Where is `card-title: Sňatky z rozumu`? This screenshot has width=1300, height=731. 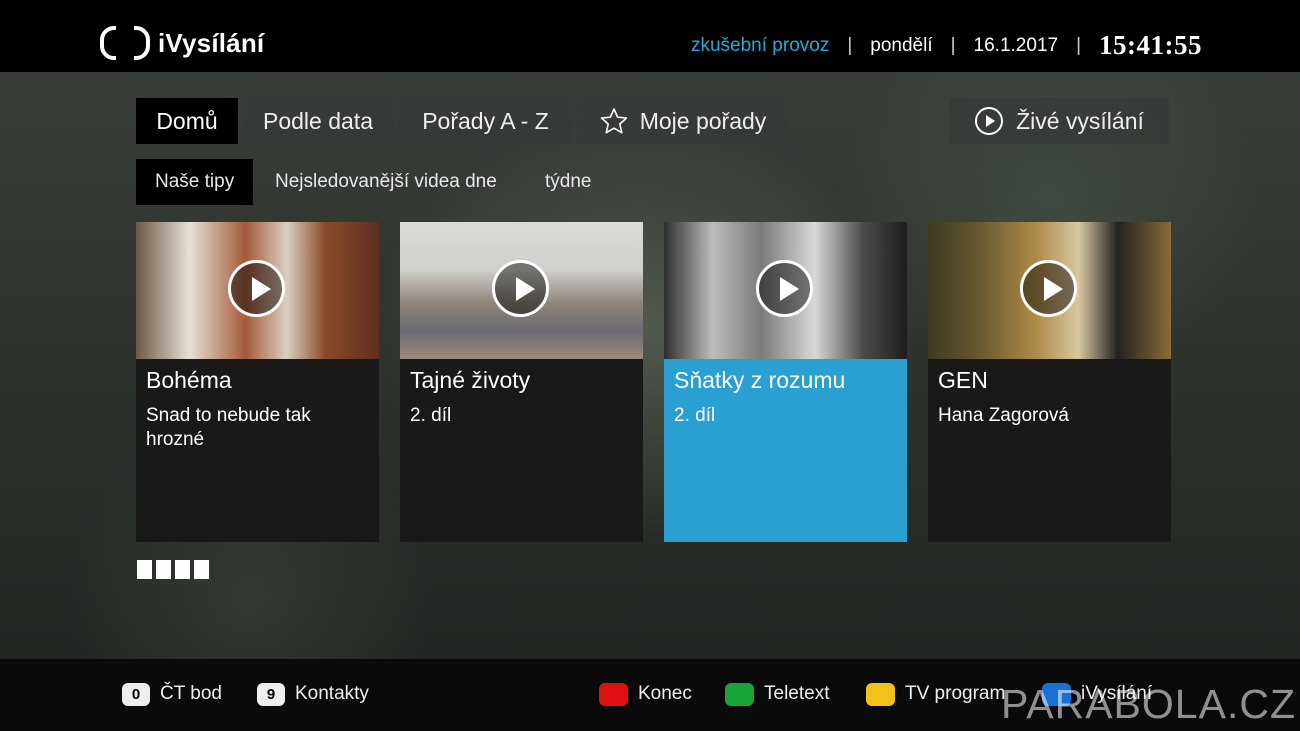
card-title: Sňatky z rozumu is located at coordinates (760, 380).